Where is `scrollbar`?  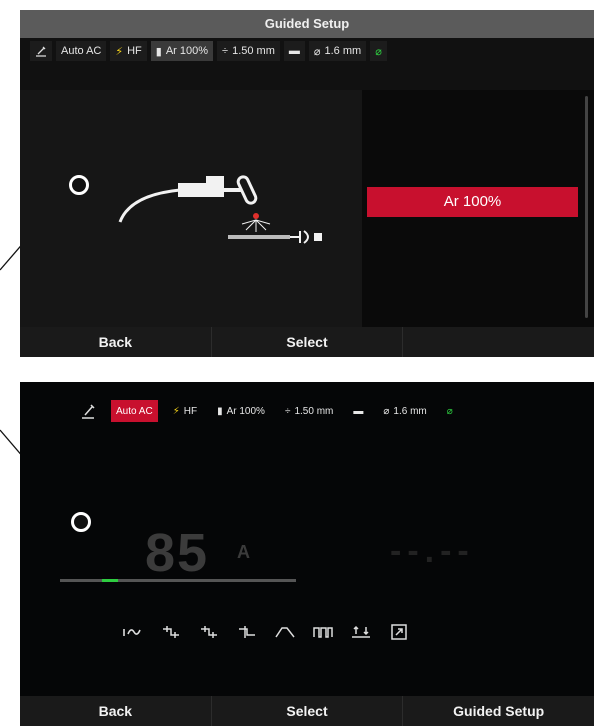
scrollbar is located at coordinates (586, 207).